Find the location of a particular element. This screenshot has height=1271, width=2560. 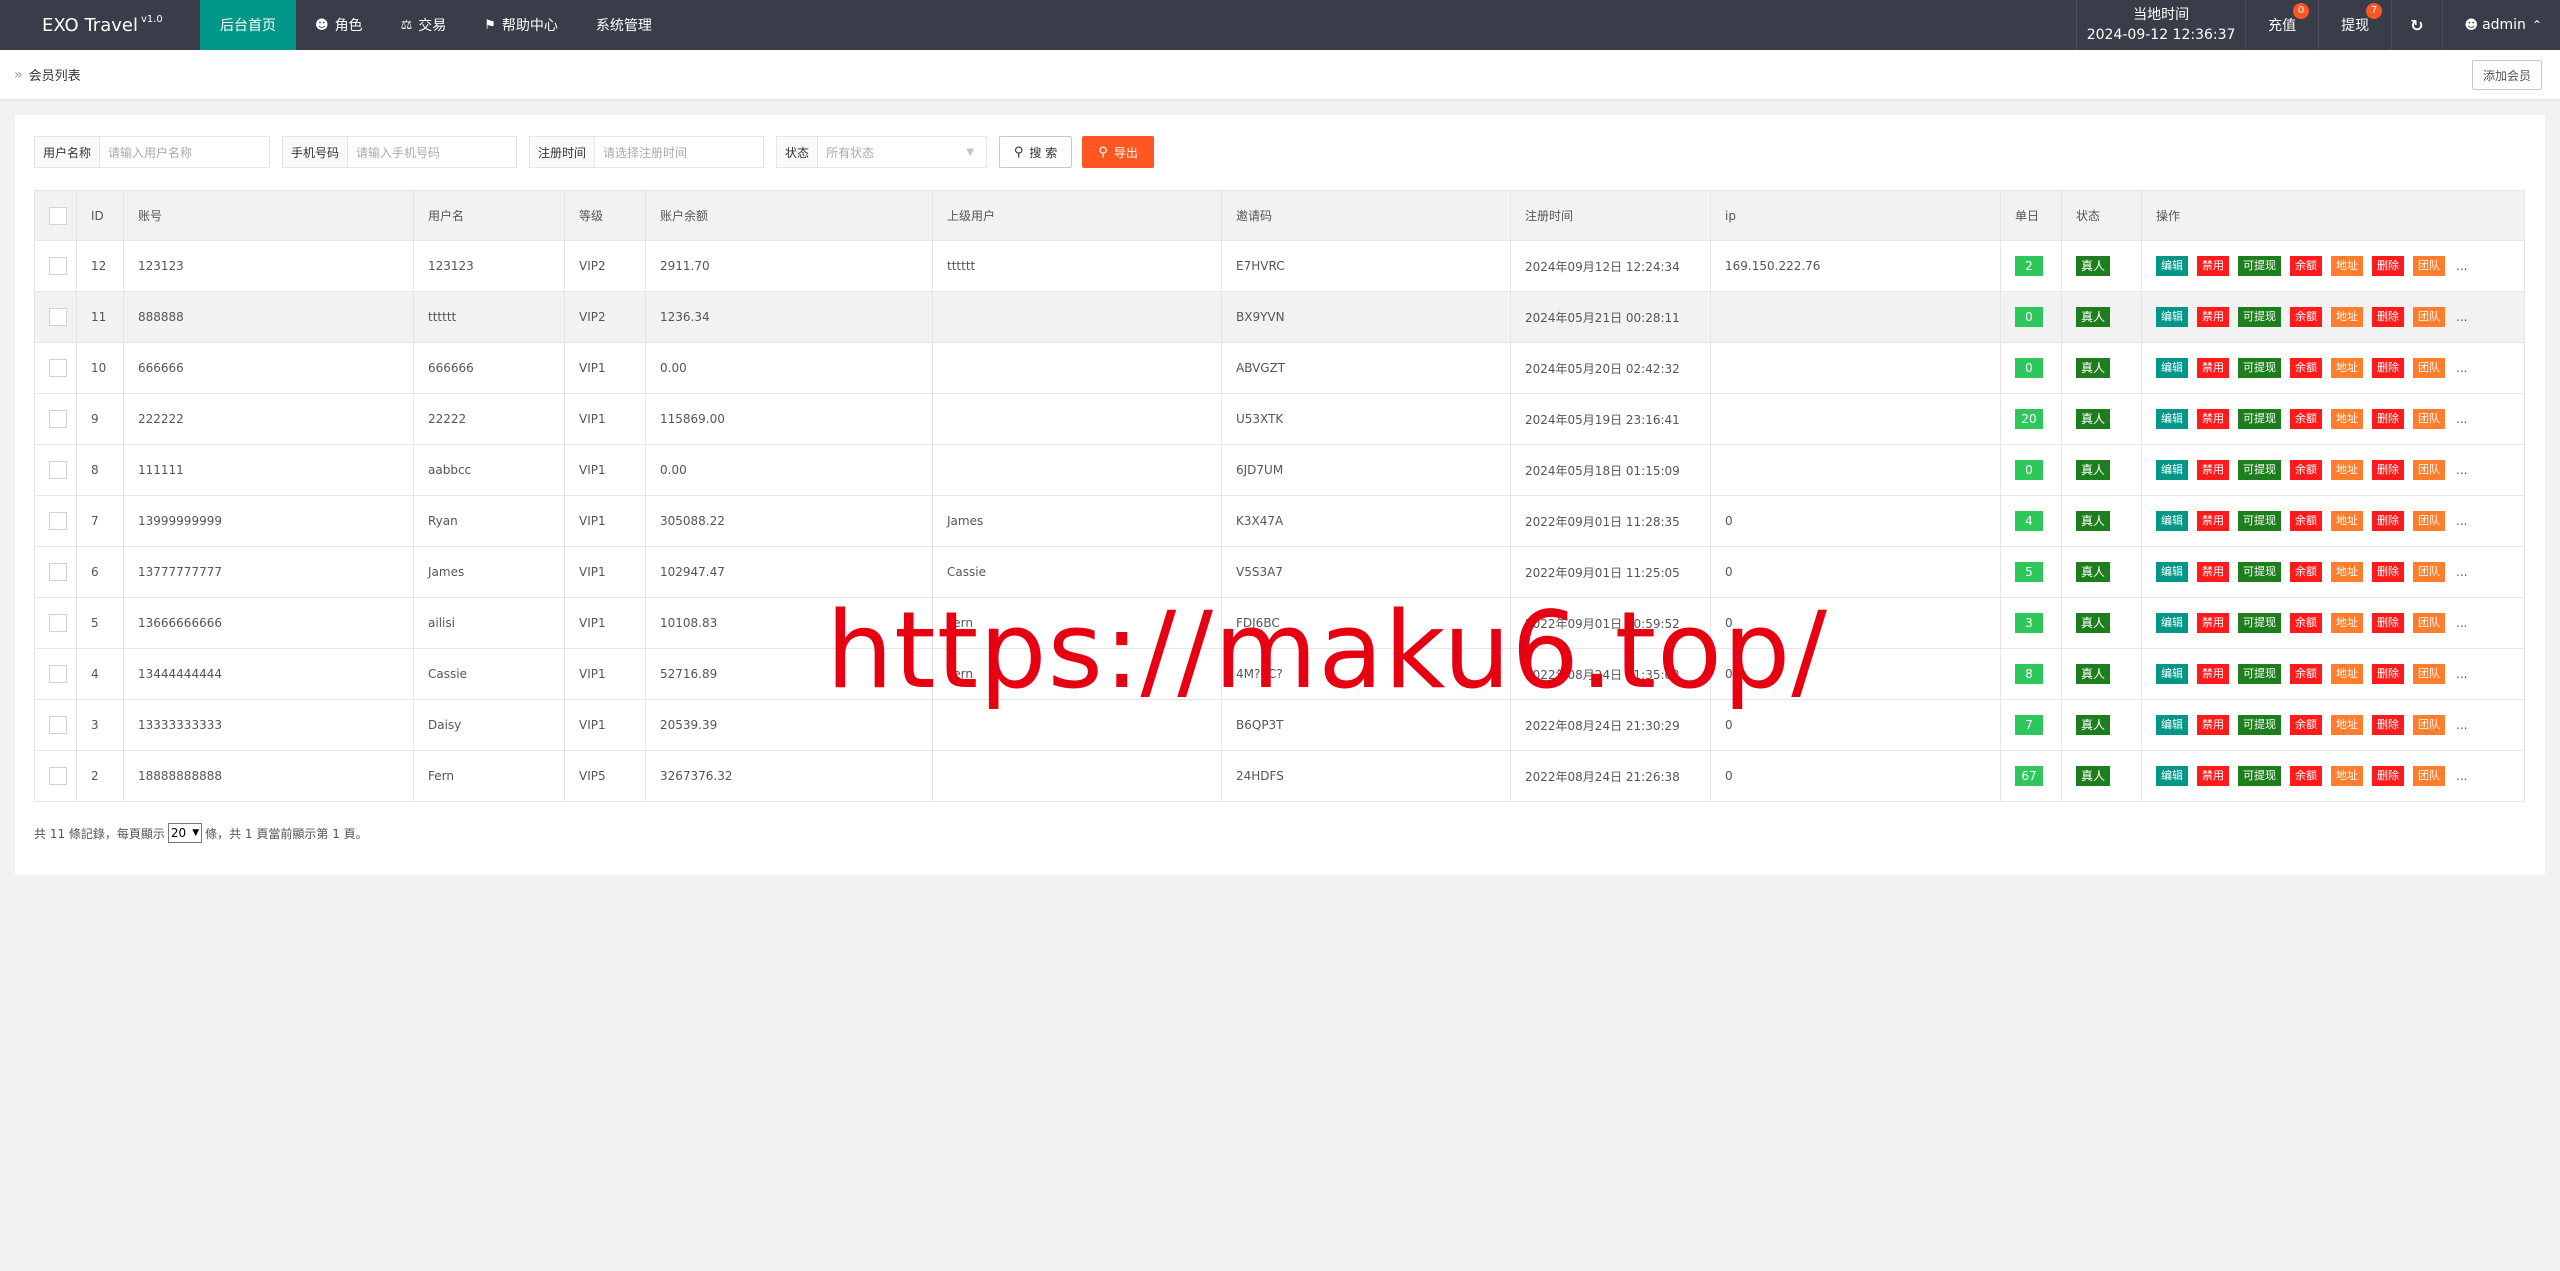

phone-input: 请输入手机号码 is located at coordinates (432, 152).